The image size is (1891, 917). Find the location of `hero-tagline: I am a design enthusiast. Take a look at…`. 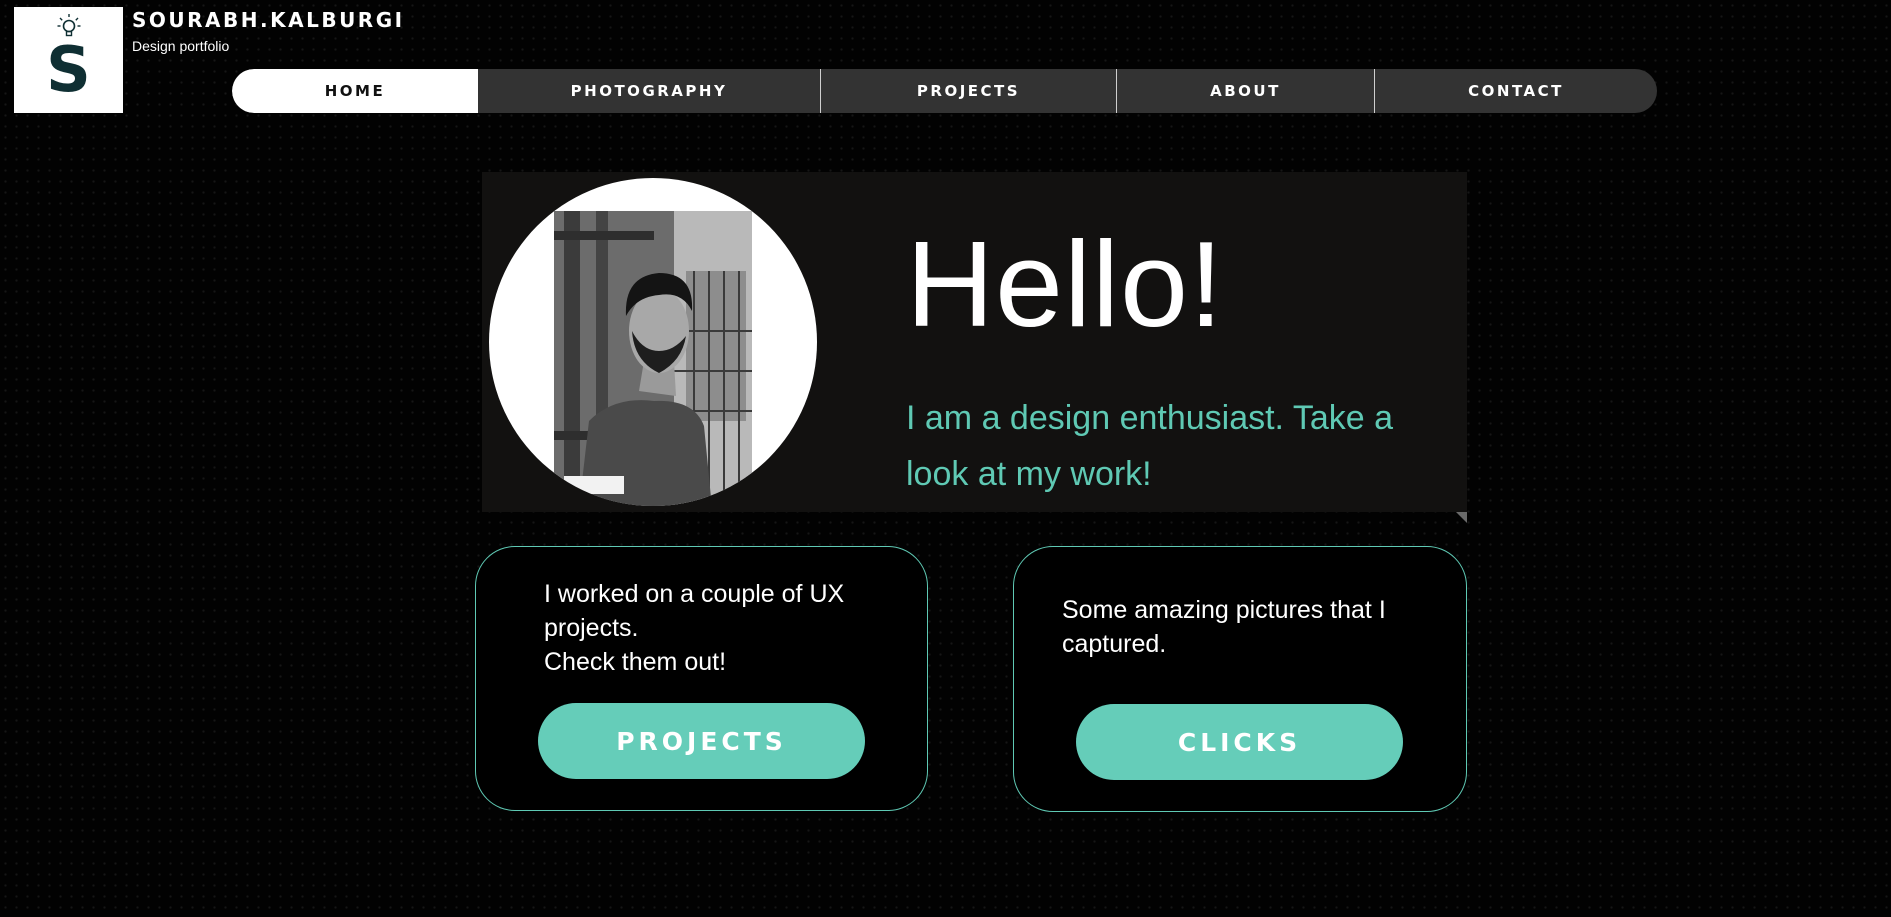

hero-tagline: I am a design enthusiast. Take a look at… is located at coordinates (1150, 446).